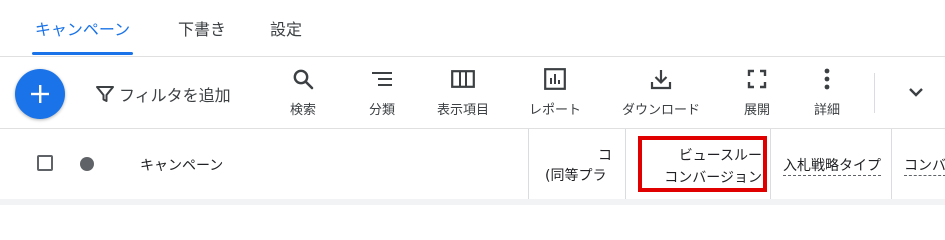 The width and height of the screenshot is (945, 240). I want to click on tab-campaigns-label: キャンペーン, so click(82, 29).